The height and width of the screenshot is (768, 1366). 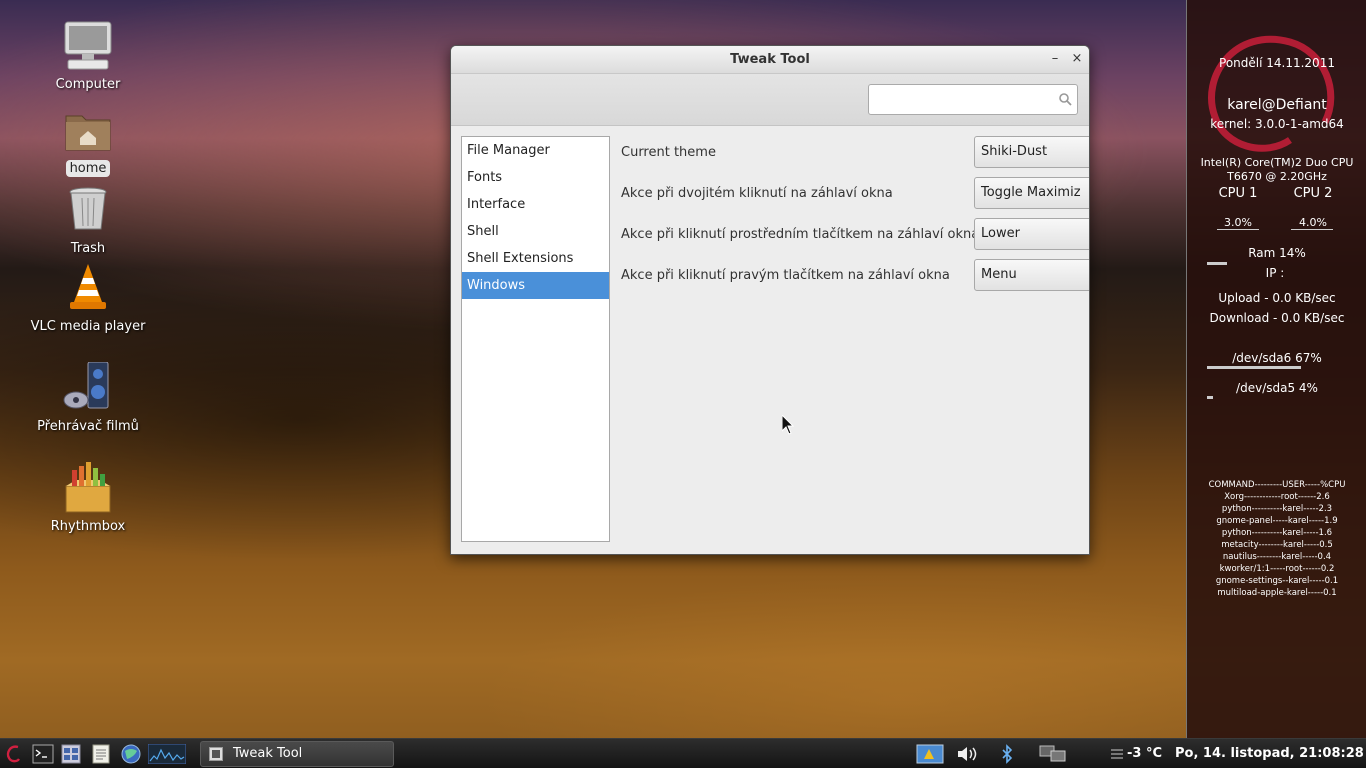 I want to click on conky-user: karel@Defiant, so click(x=1277, y=105).